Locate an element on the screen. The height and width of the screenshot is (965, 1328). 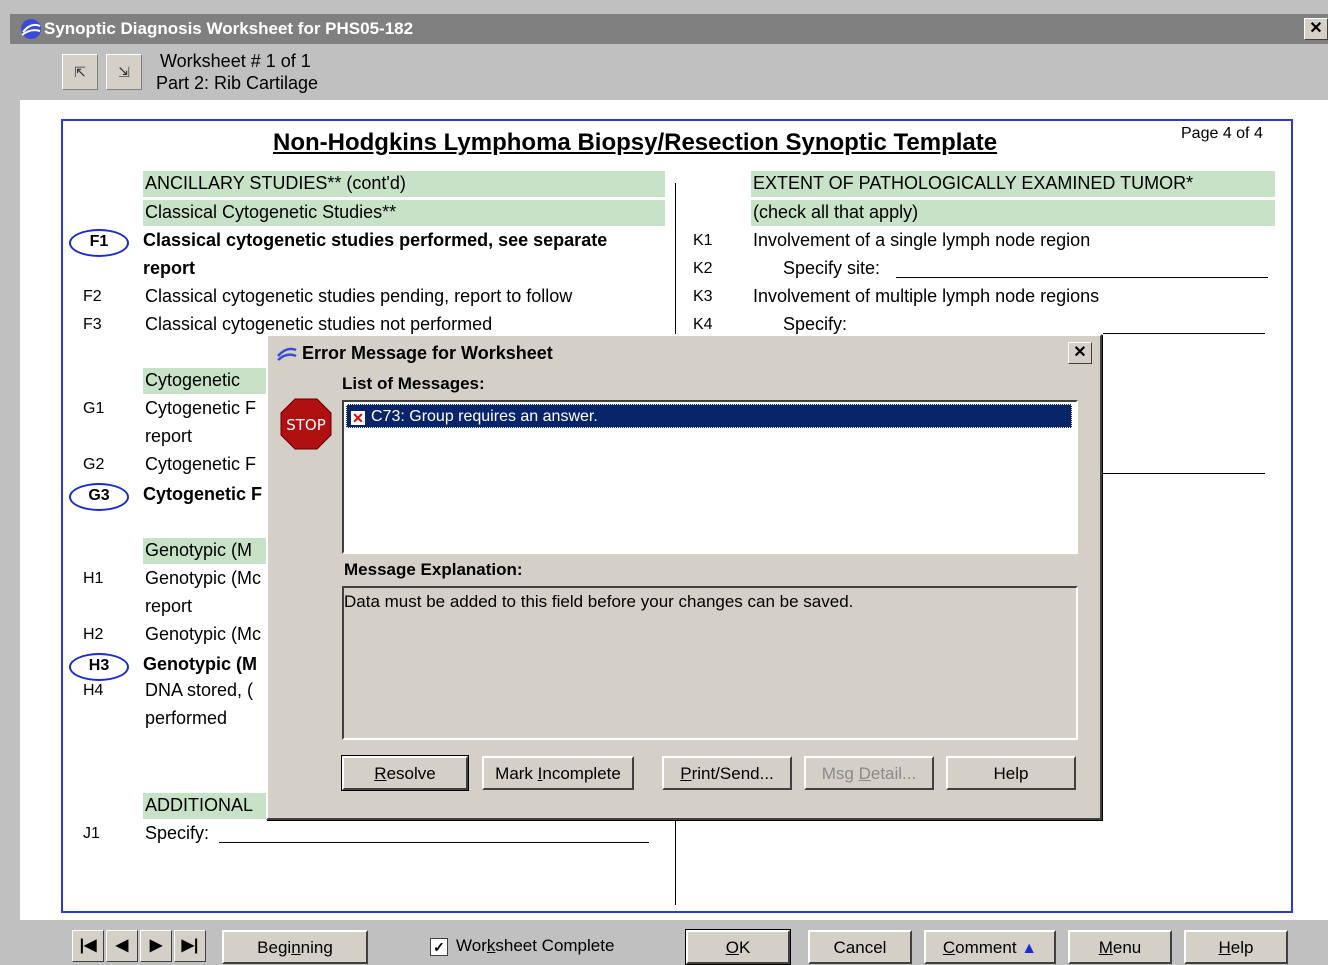
page-indicator: Page 4 of 4 is located at coordinates (1222, 133).